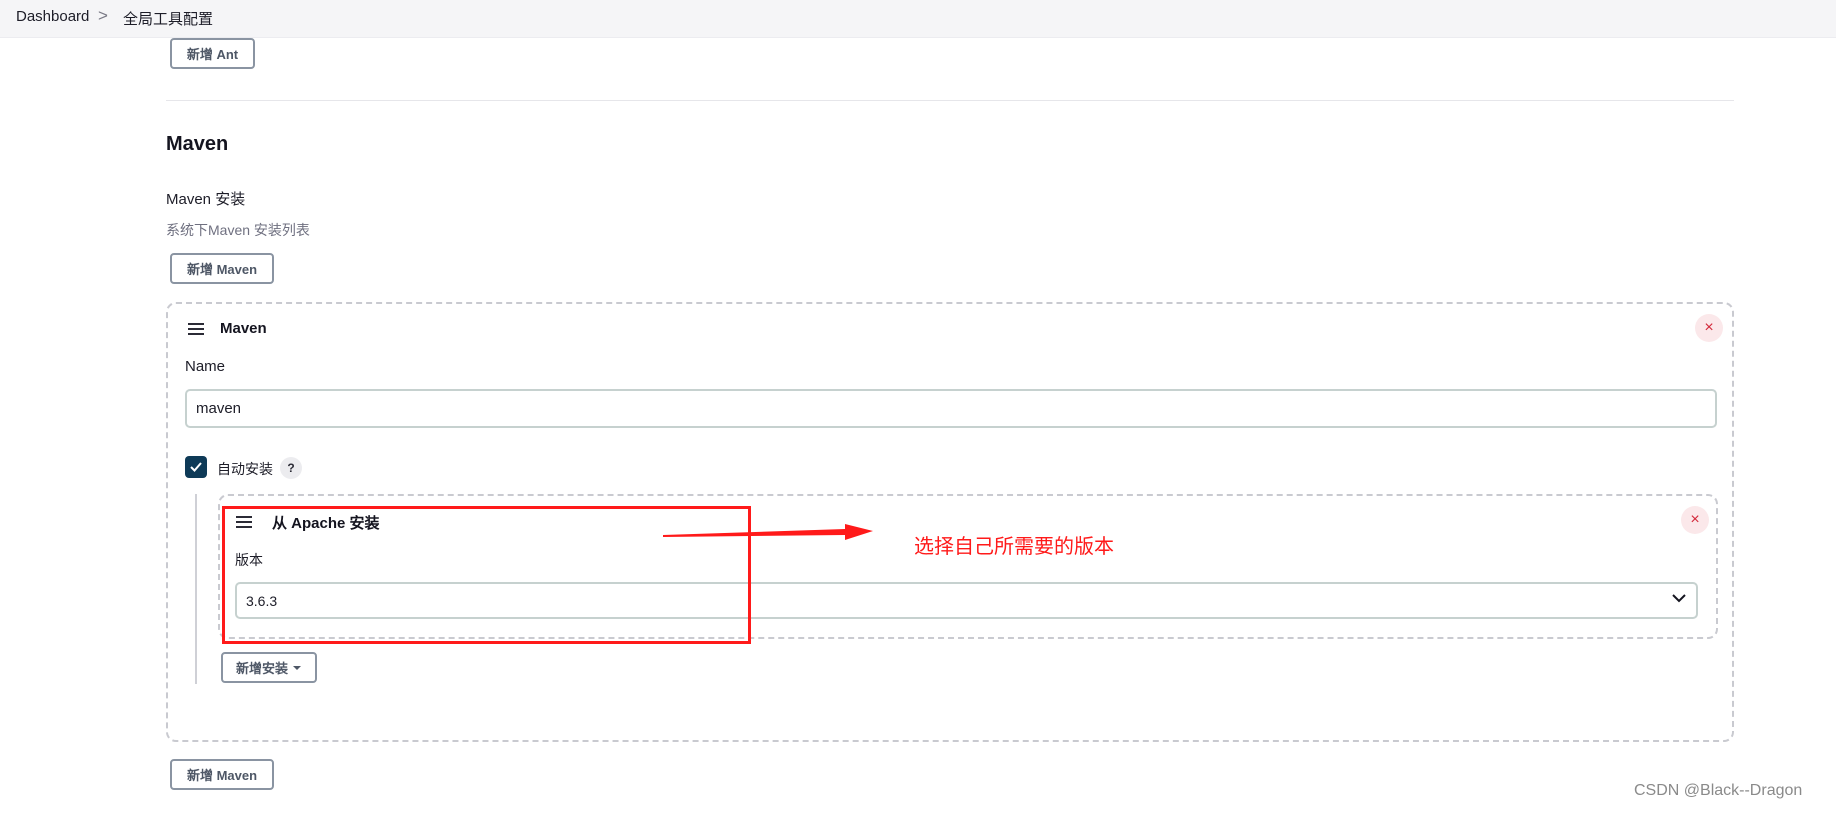 This screenshot has height=813, width=1836. I want to click on name-label: Name, so click(205, 366).